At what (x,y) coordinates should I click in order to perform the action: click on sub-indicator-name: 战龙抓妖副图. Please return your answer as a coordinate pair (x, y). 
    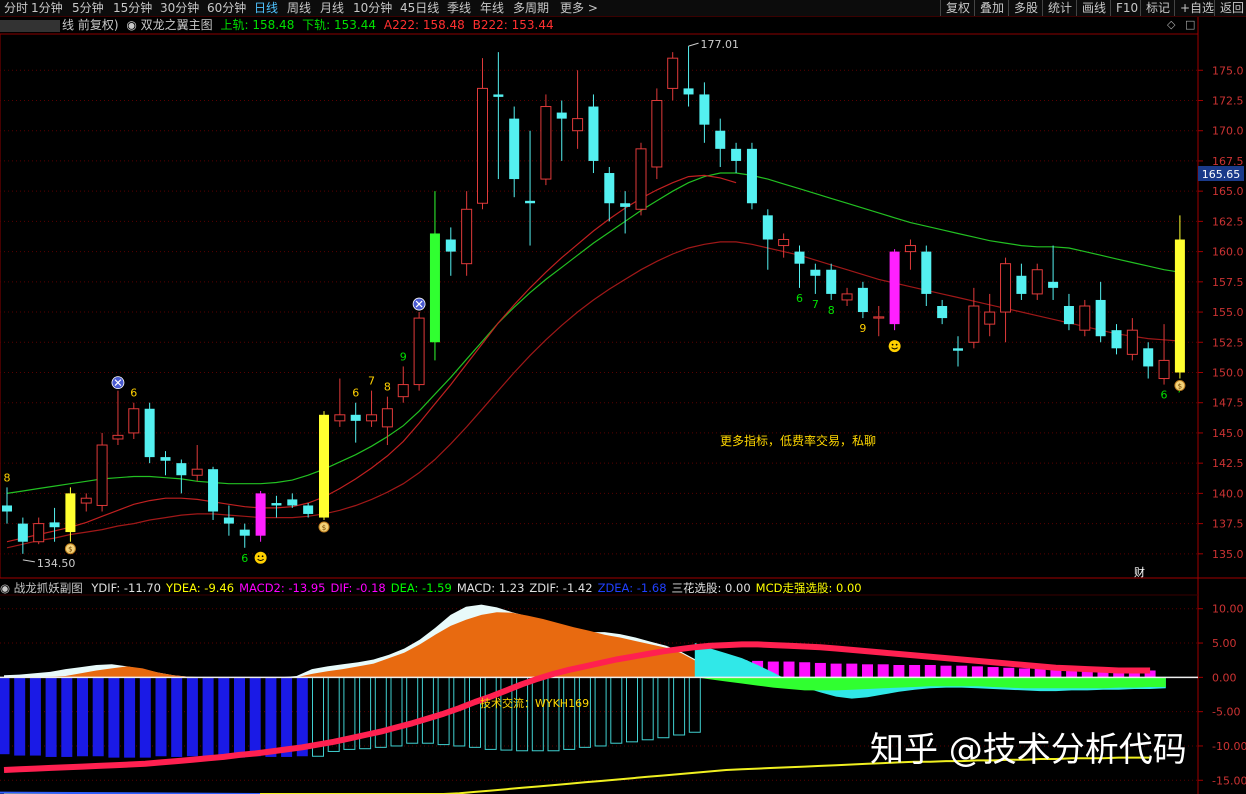
    Looking at the image, I should click on (48, 588).